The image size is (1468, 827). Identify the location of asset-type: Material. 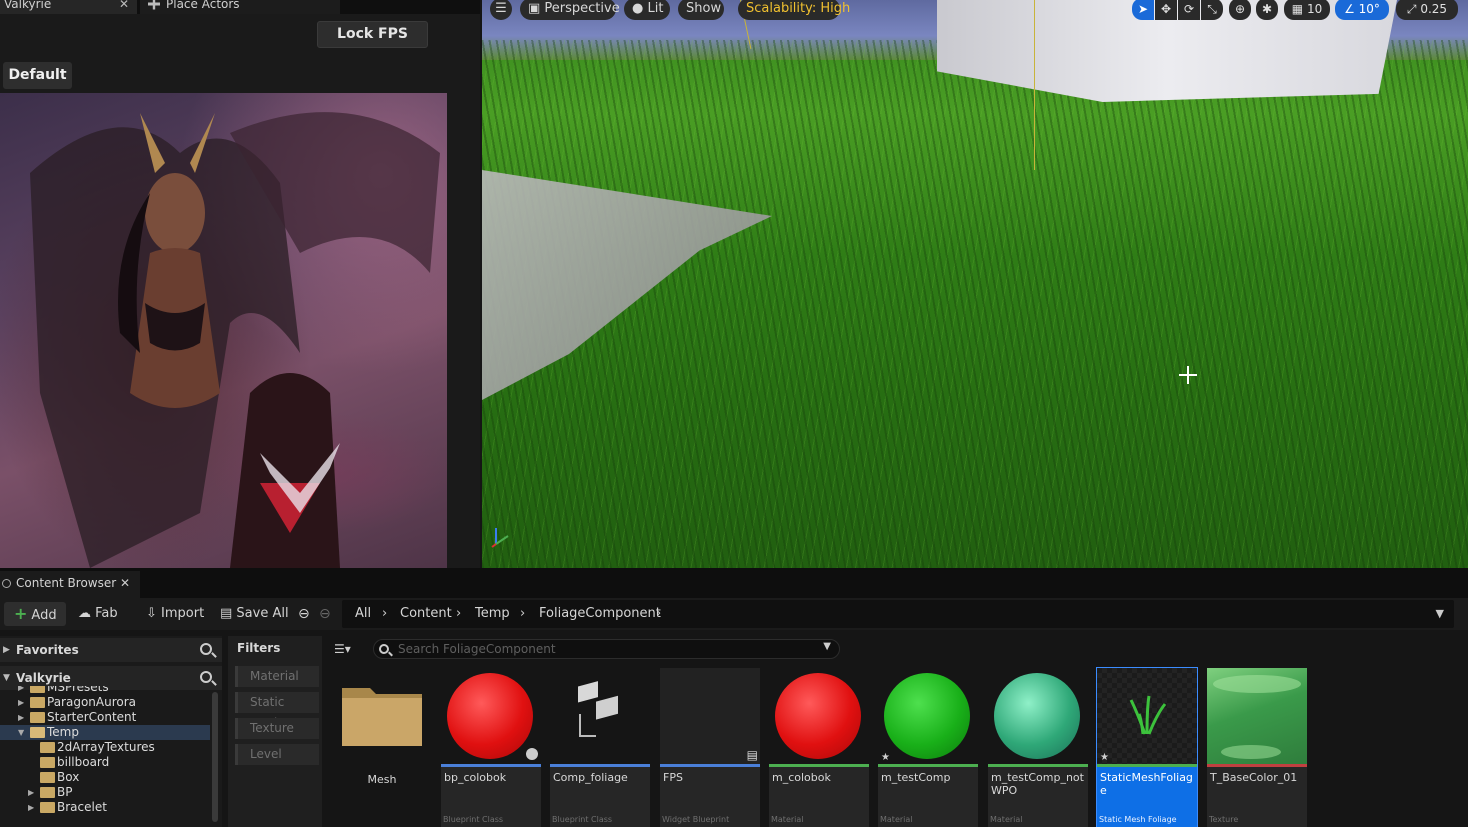
(1006, 819).